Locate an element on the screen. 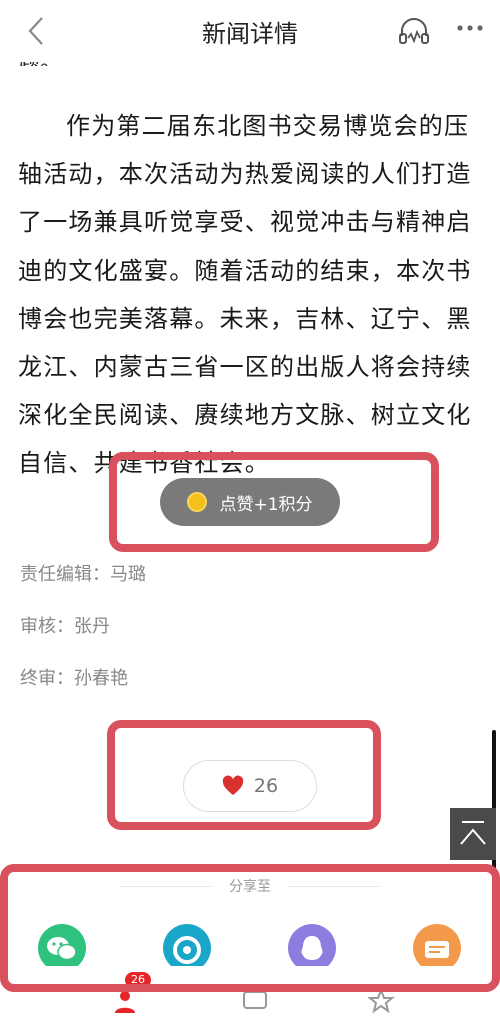 The image size is (500, 1033). wechat-share-button is located at coordinates (62, 948).